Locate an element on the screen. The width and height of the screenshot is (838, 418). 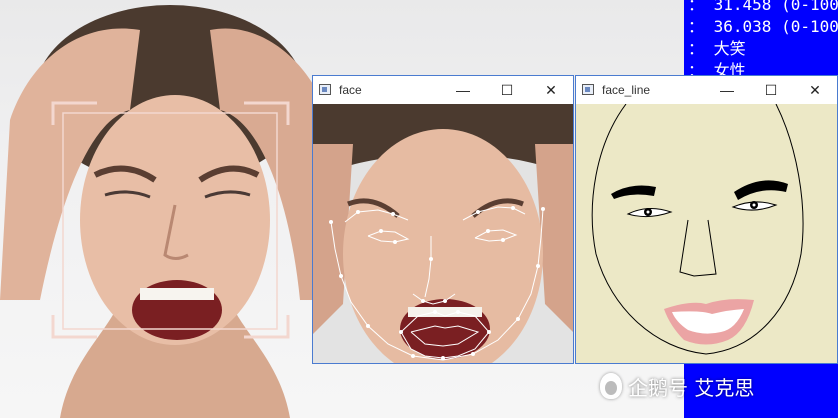
watermark-text: 企鹅号 艾克思 is located at coordinates (691, 387).